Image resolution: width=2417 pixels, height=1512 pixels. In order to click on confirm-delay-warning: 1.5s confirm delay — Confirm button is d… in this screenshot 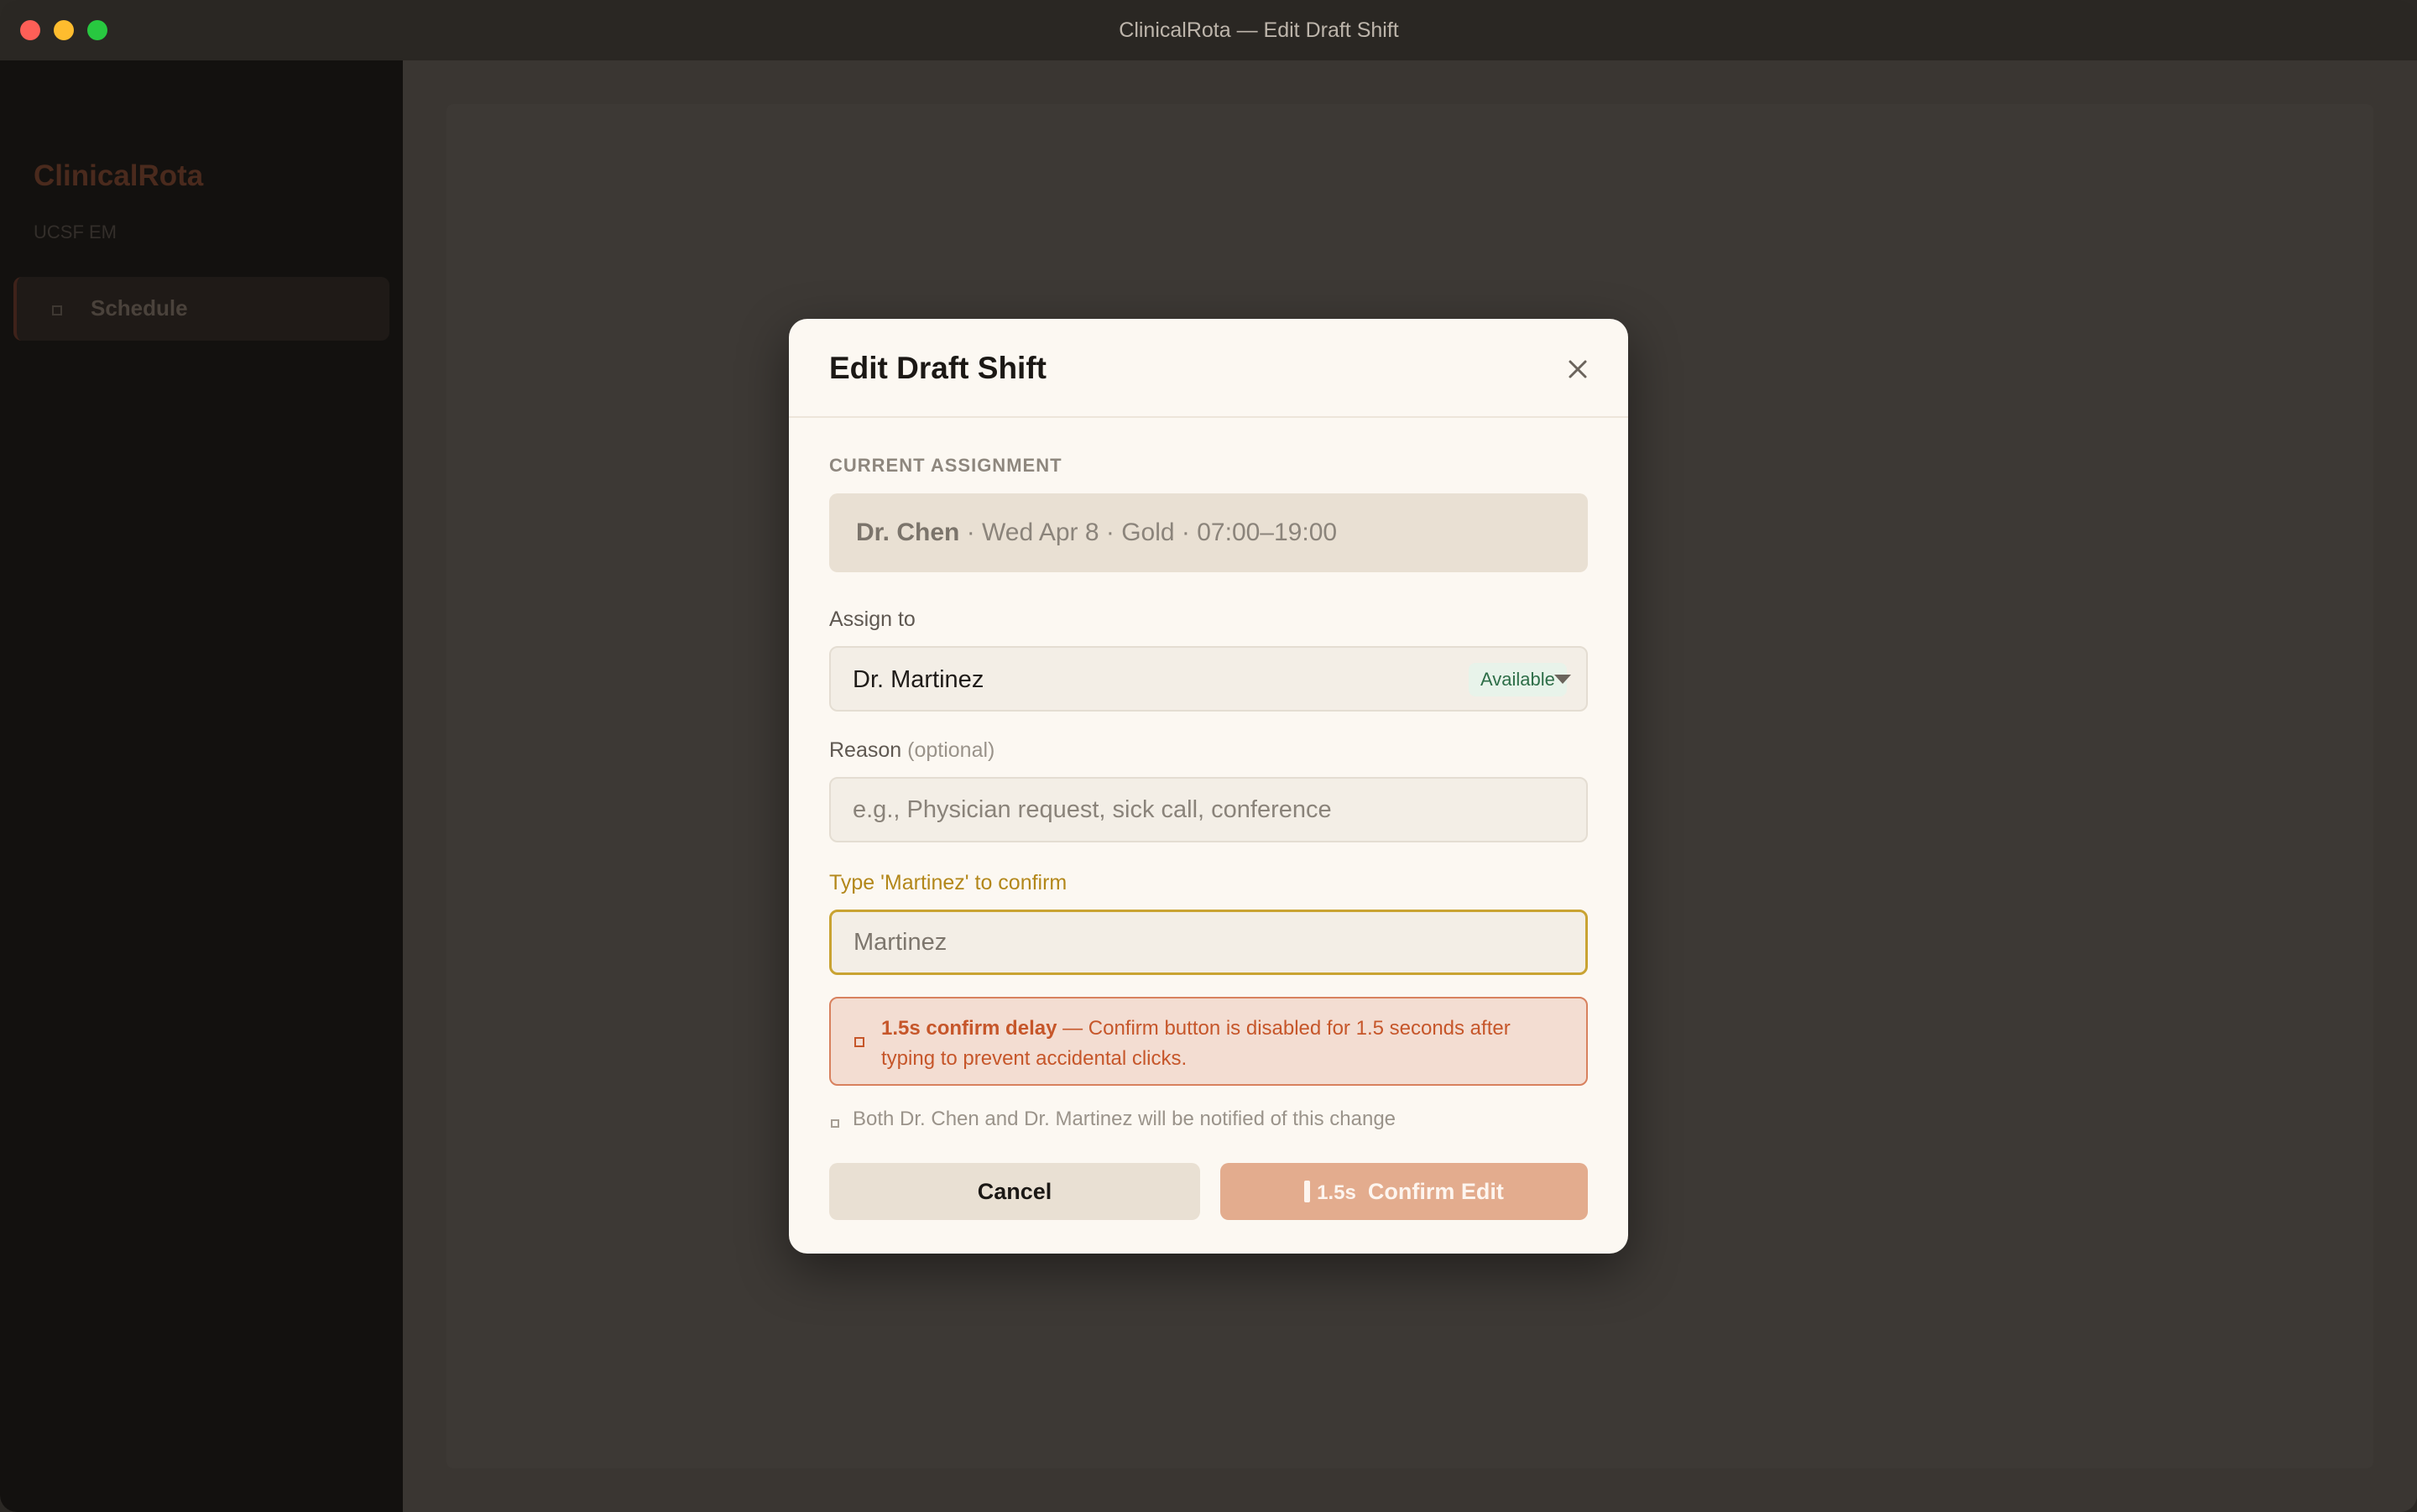, I will do `click(1208, 1042)`.